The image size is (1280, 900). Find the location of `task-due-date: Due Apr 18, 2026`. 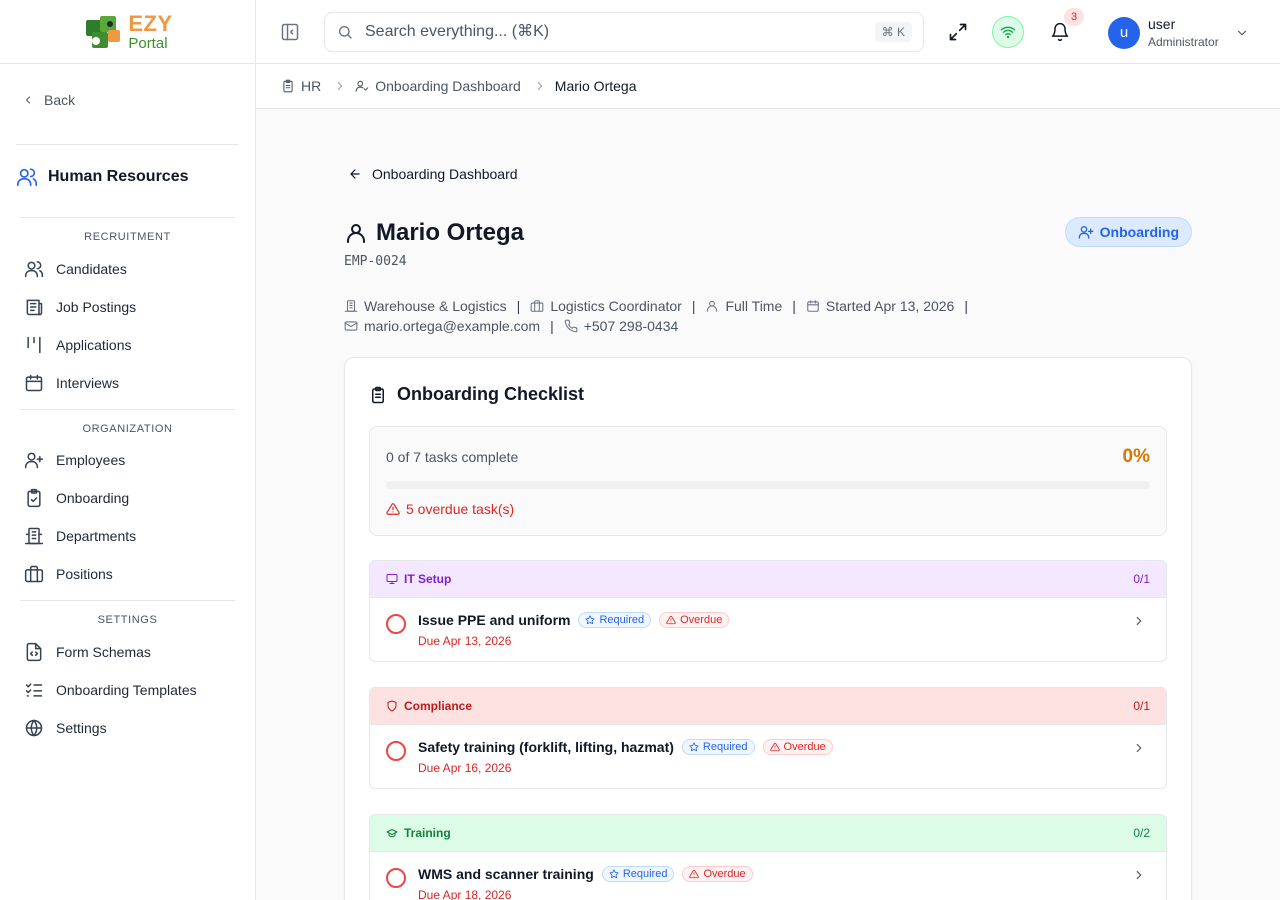

task-due-date: Due Apr 18, 2026 is located at coordinates (465, 894).